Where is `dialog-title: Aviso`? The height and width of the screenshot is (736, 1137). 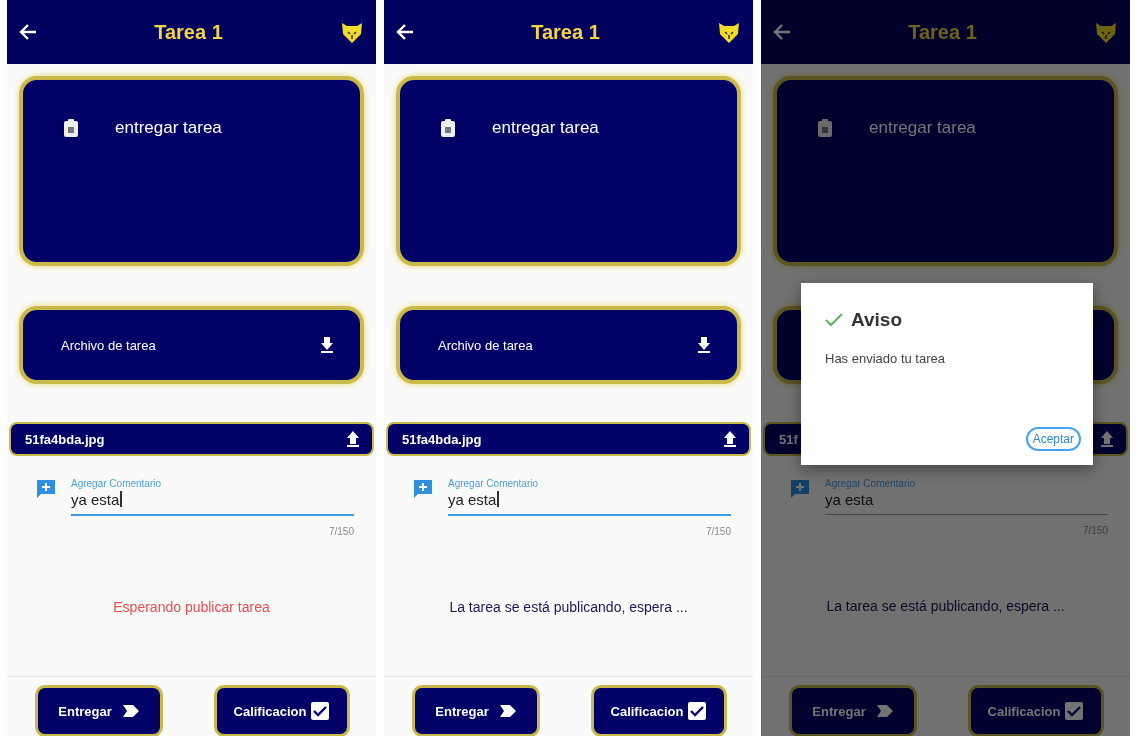 dialog-title: Aviso is located at coordinates (877, 320).